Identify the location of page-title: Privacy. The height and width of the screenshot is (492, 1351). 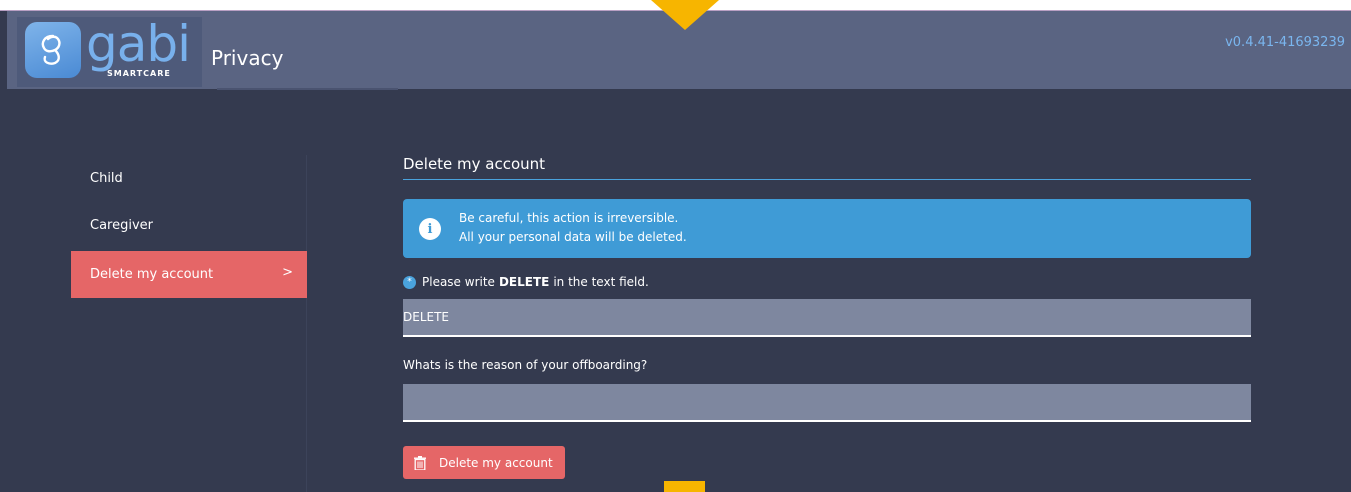
(247, 58).